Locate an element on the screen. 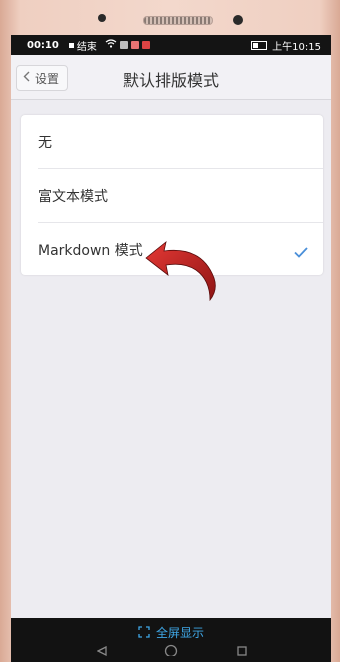 This screenshot has width=340, height=662. end-recording-button: 结束 is located at coordinates (87, 45).